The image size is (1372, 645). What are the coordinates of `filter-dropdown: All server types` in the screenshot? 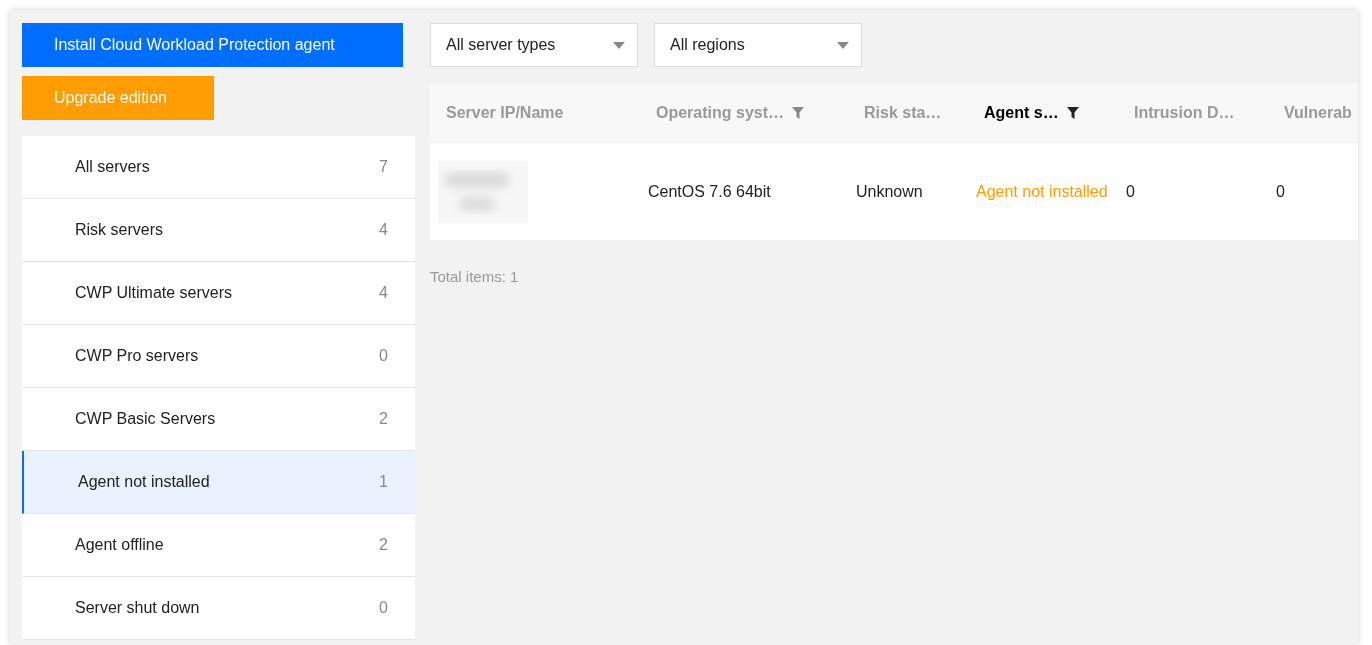 It's located at (534, 45).